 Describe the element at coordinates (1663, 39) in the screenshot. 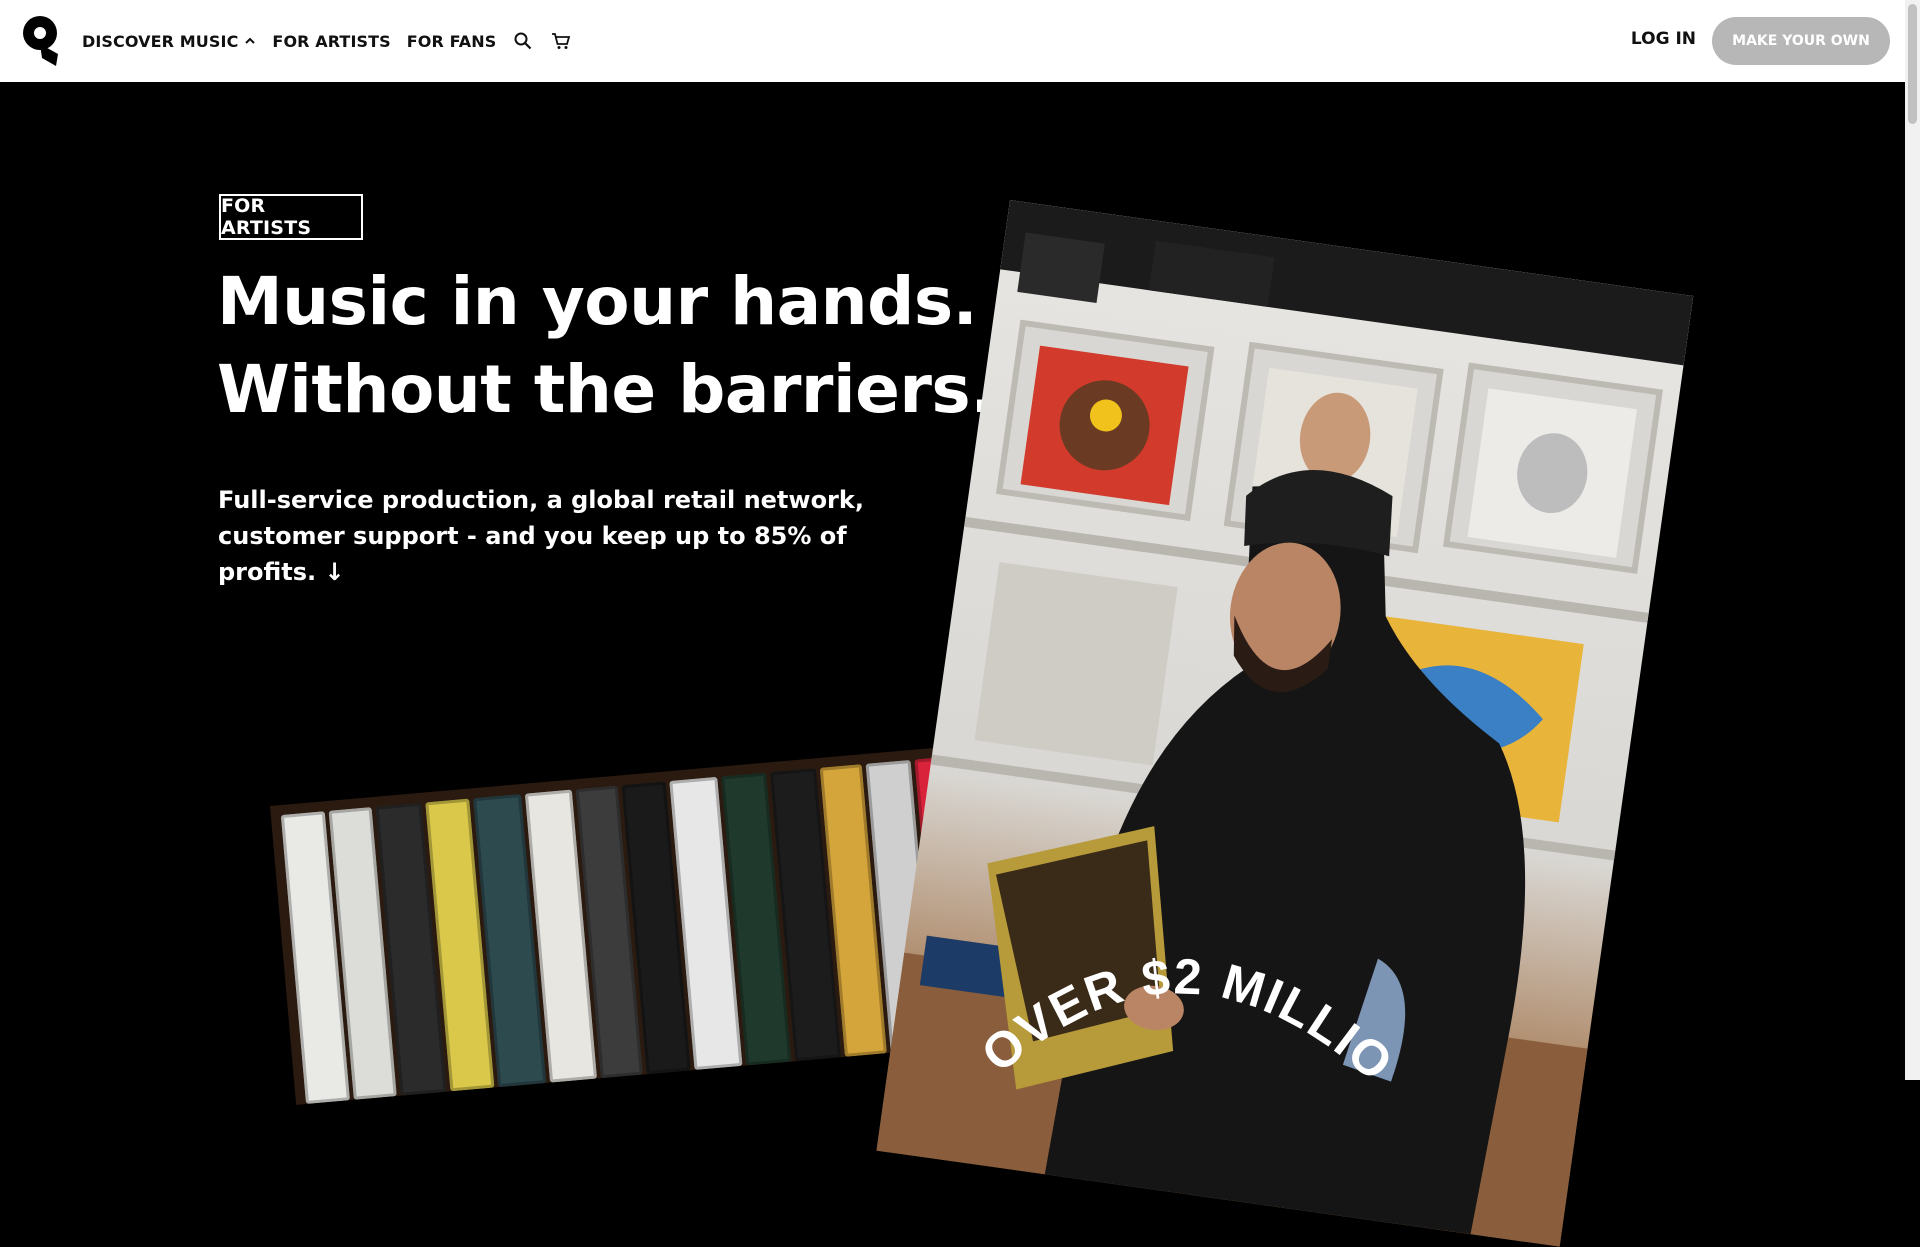

I see `login-link: LOG IN` at that location.